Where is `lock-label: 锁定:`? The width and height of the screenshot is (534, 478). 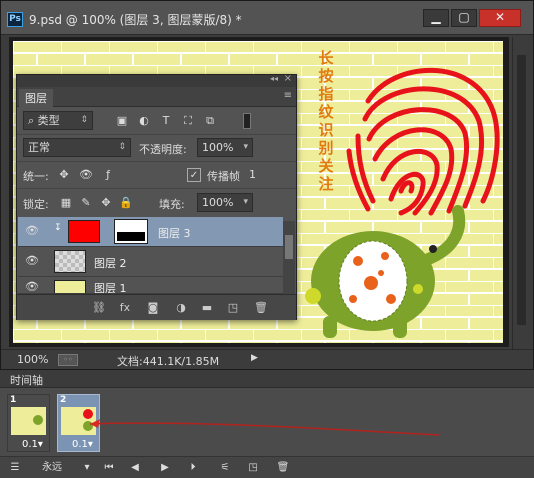
lock-label: 锁定: is located at coordinates (36, 204).